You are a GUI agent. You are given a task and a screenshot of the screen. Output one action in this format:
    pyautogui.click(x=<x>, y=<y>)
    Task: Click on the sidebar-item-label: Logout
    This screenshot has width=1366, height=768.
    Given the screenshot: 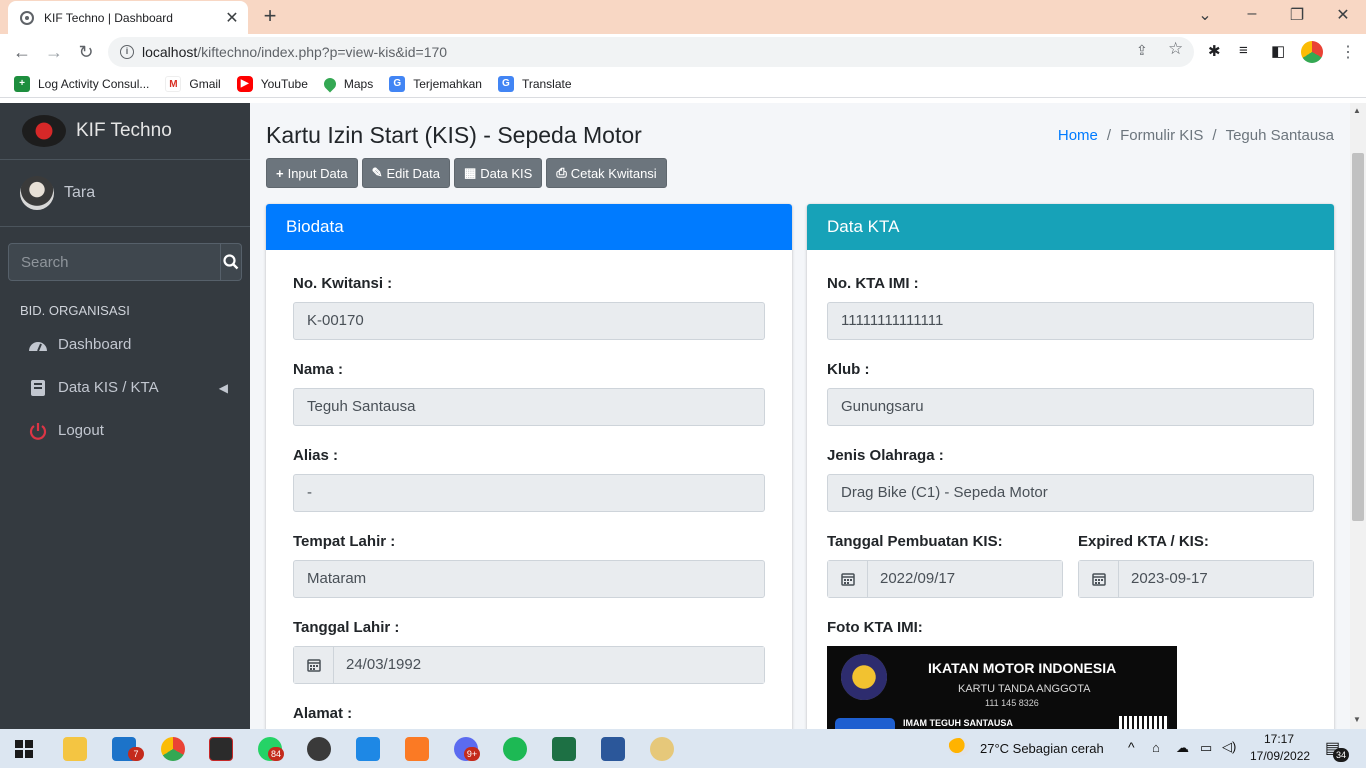 What is the action you would take?
    pyautogui.click(x=81, y=430)
    